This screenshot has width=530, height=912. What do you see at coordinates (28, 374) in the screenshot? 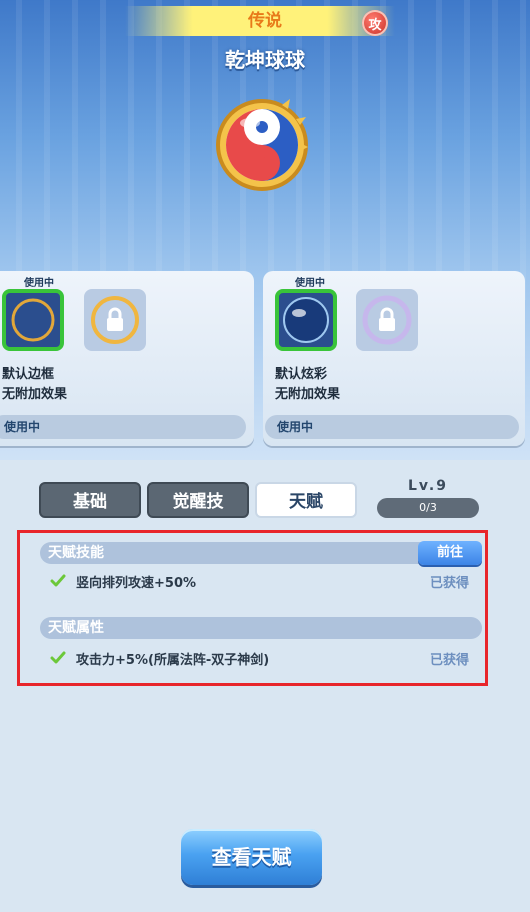
I see `frame-name: 默认边框` at bounding box center [28, 374].